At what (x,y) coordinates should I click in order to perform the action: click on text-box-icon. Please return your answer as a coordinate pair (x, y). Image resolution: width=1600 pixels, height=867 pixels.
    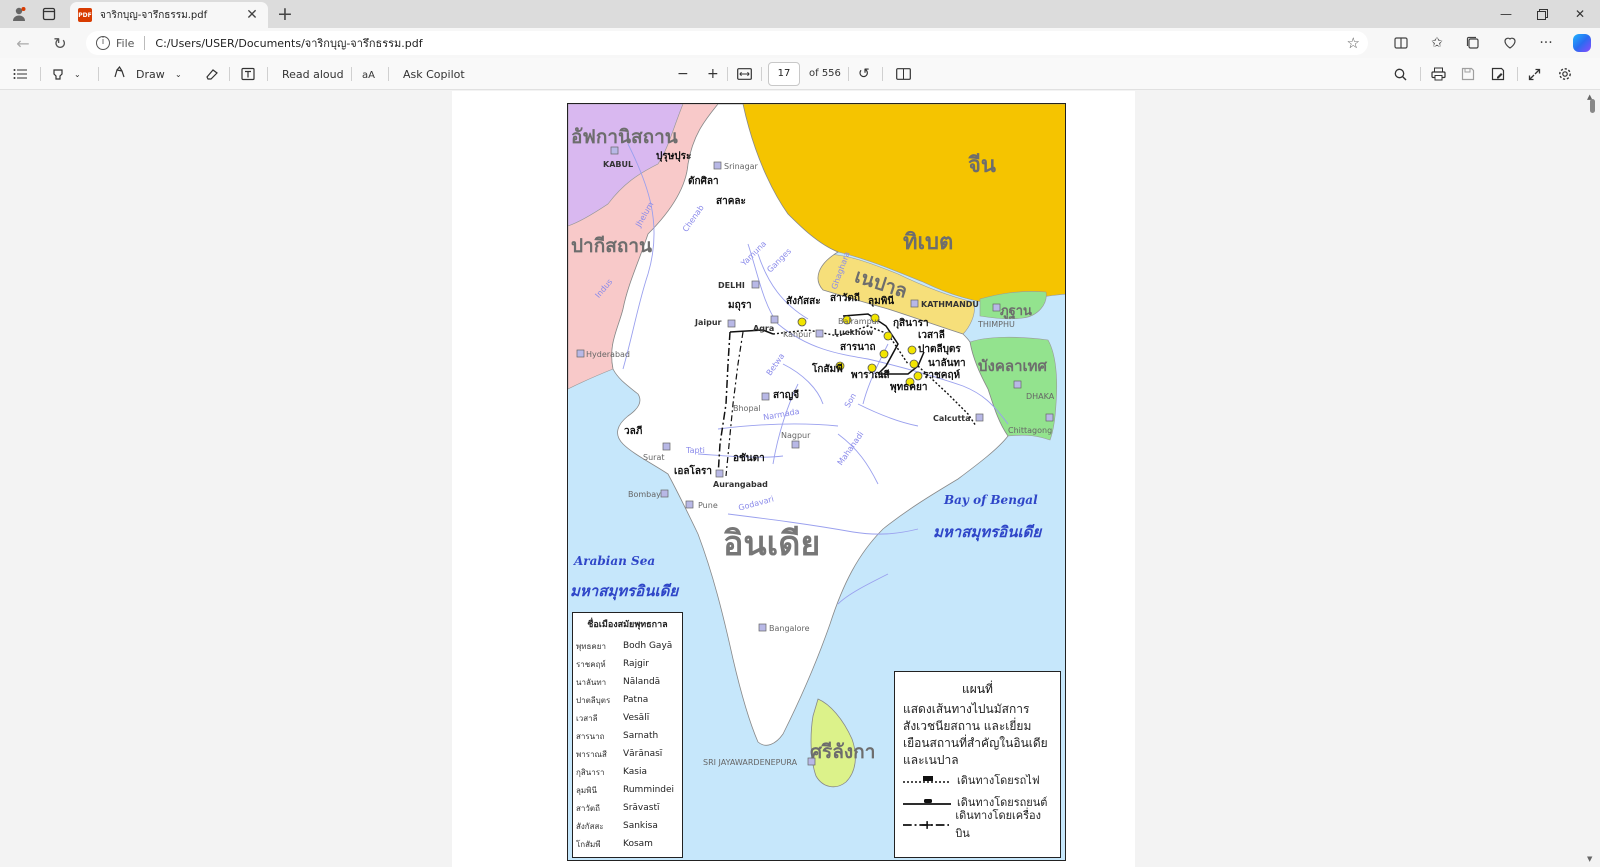
    Looking at the image, I should click on (248, 74).